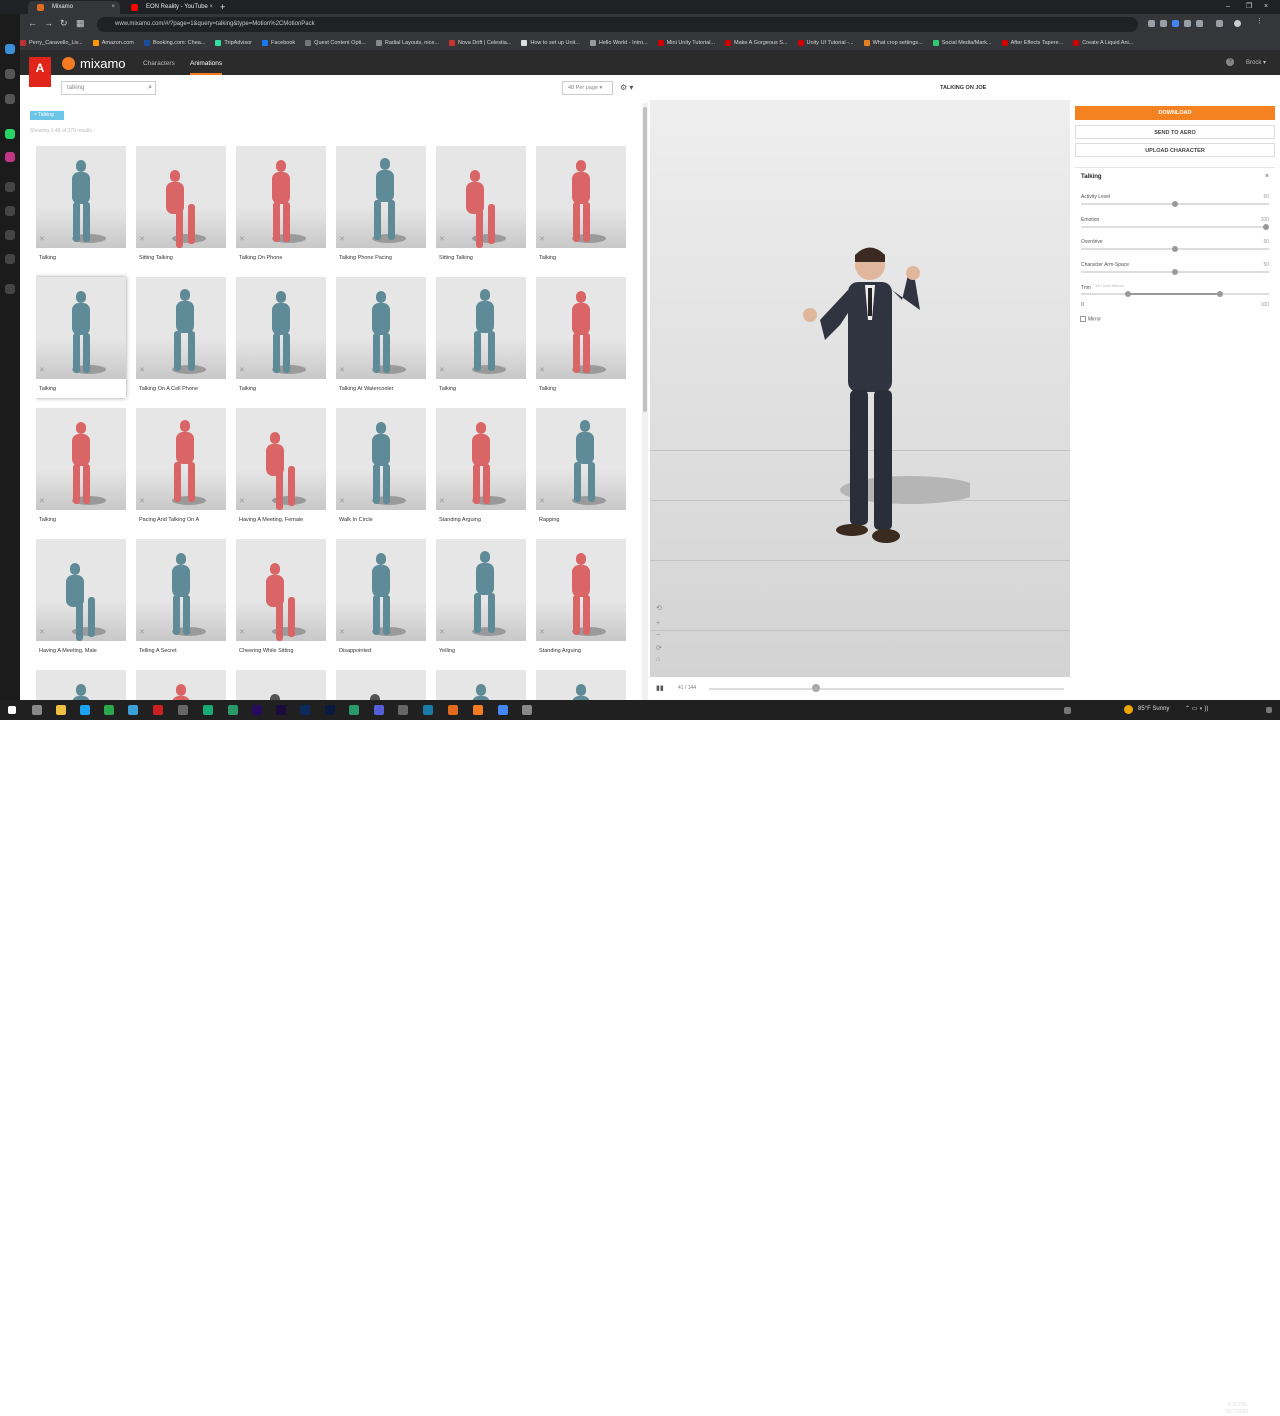 The width and height of the screenshot is (1280, 1416). Describe the element at coordinates (12, 710) in the screenshot. I see `start-button-icon` at that location.